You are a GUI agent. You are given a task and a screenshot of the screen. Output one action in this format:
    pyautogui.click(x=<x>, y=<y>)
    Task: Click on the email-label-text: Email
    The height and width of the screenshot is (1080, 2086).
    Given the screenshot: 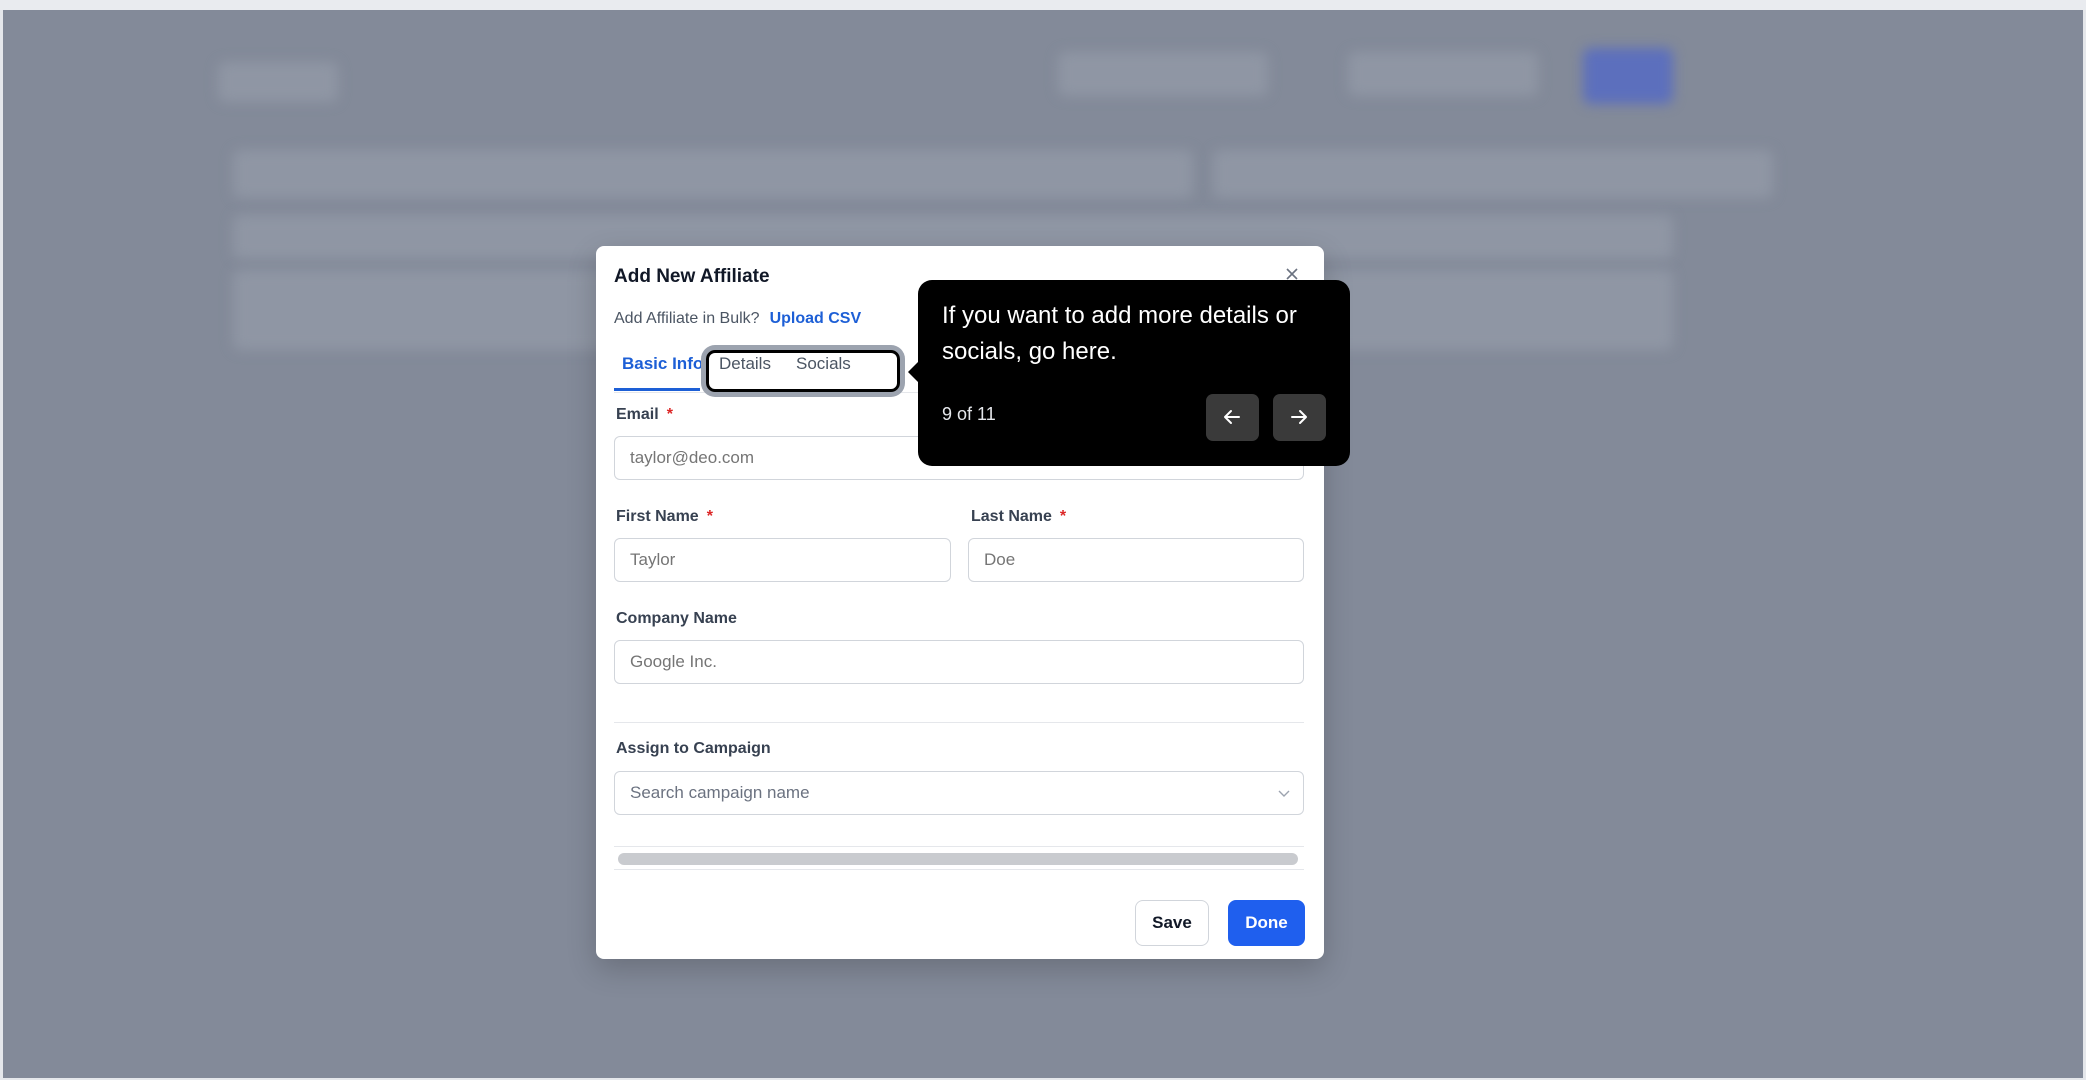 What is the action you would take?
    pyautogui.click(x=637, y=414)
    